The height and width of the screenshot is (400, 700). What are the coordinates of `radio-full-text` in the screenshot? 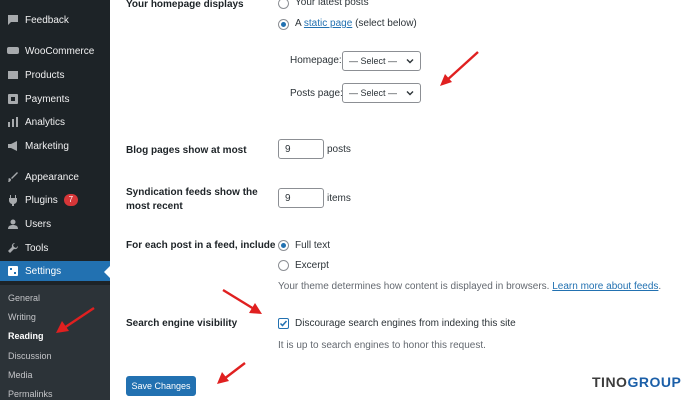 It's located at (283, 245).